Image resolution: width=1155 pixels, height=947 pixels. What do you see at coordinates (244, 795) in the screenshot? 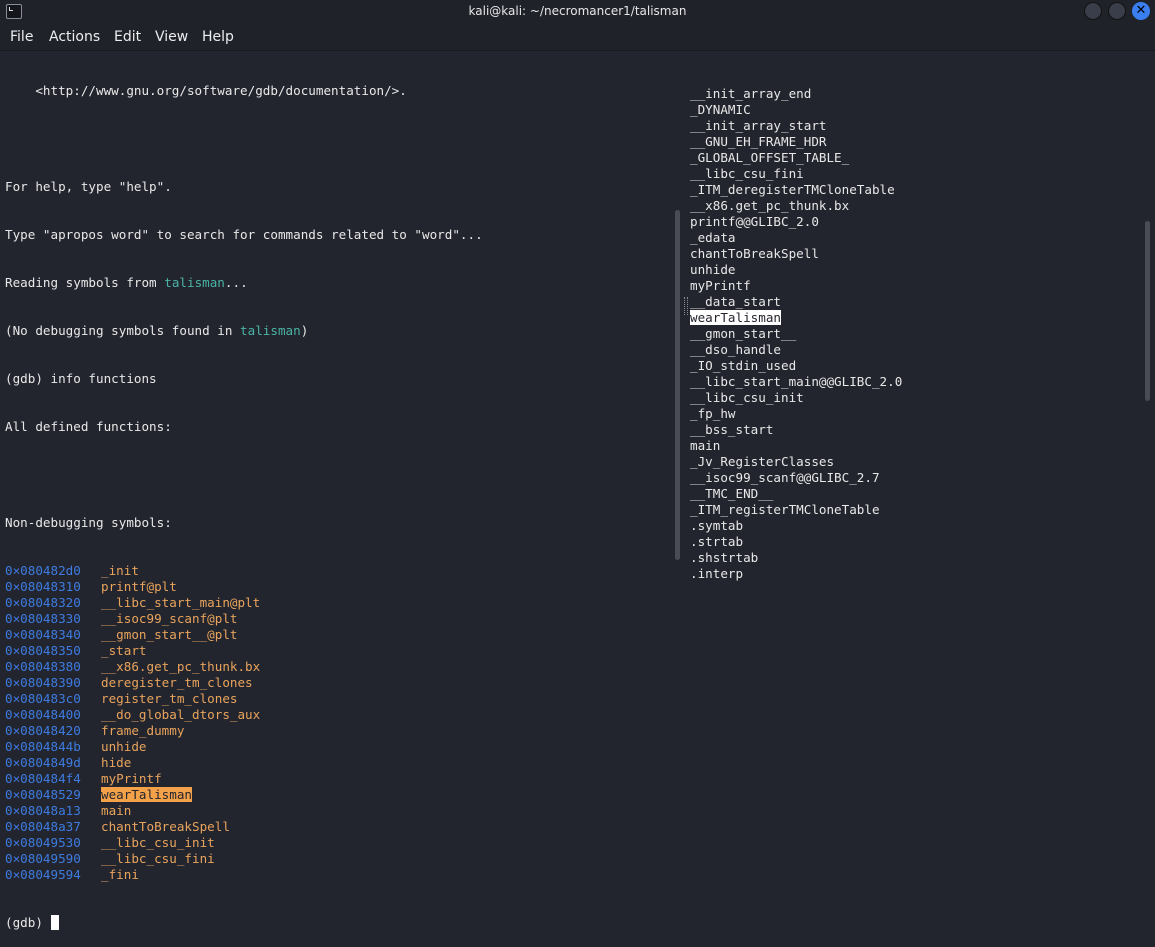
I see `symbol-row: 0×08048529 wearTalisman` at bounding box center [244, 795].